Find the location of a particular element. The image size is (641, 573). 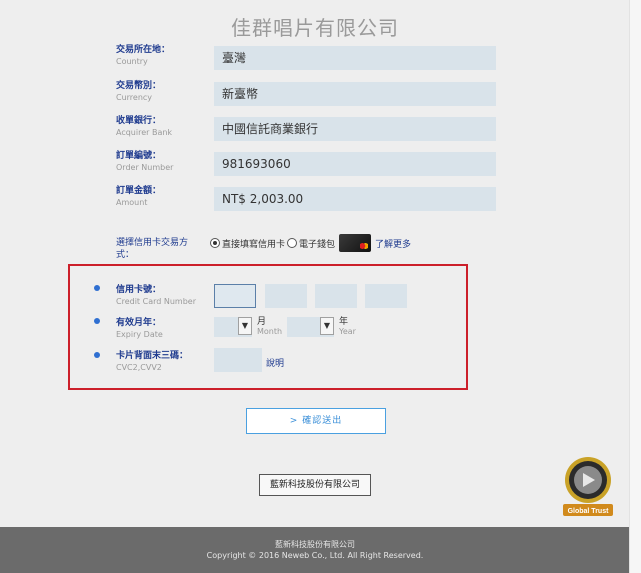

bullet-expiry is located at coordinates (97, 321).